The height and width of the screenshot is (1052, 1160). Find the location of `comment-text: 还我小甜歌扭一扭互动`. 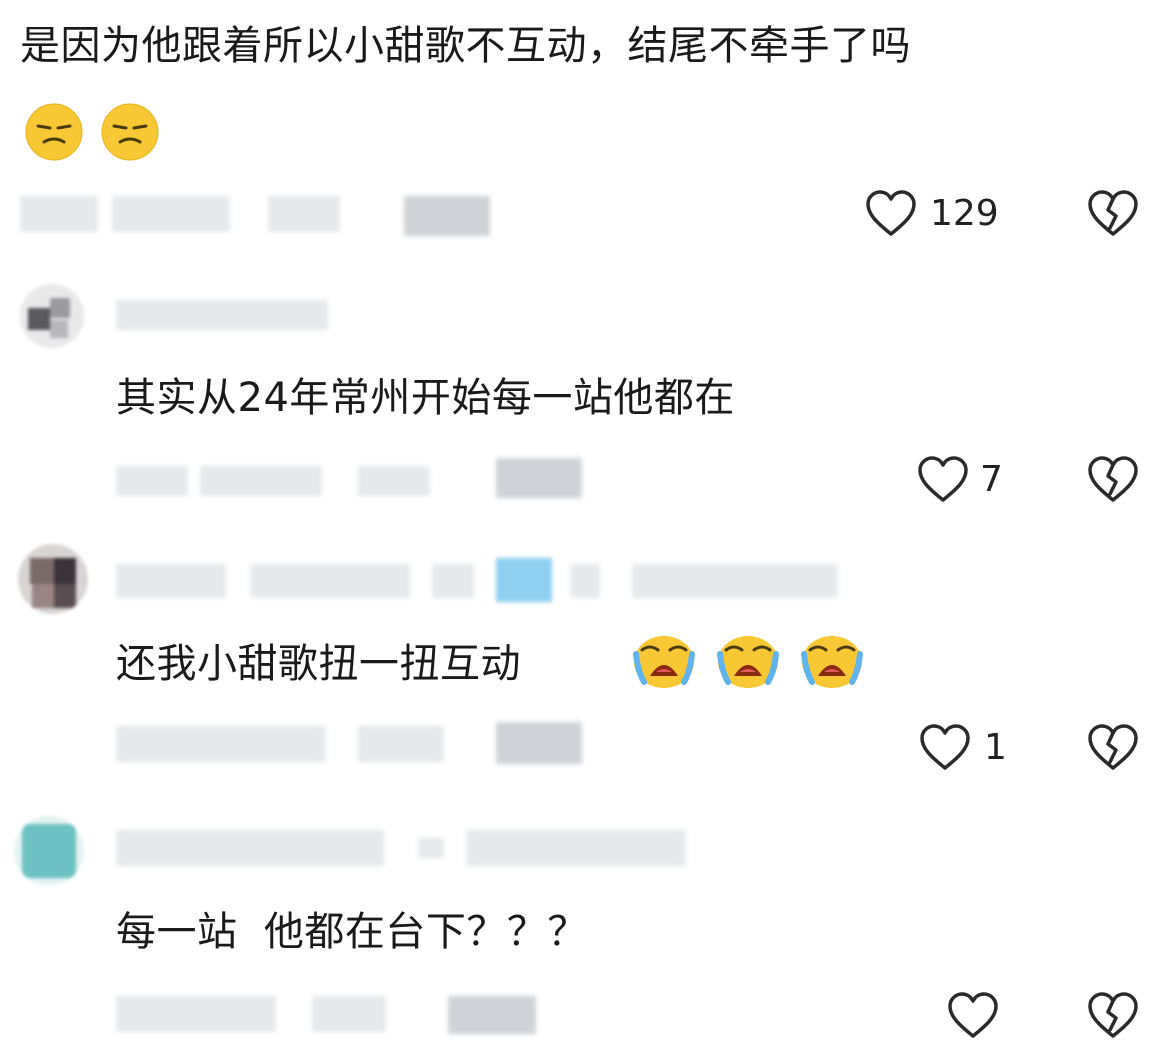

comment-text: 还我小甜歌扭一扭互动 is located at coordinates (318, 664).